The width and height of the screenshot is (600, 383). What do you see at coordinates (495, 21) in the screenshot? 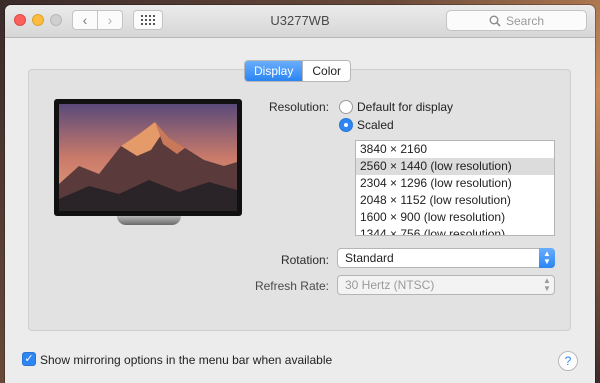
I see `search-icon` at bounding box center [495, 21].